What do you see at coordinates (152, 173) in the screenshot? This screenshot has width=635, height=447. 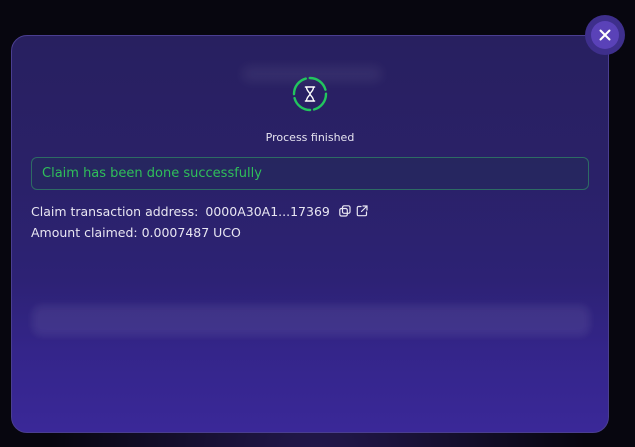 I see `success-message: Claim has been done successfully` at bounding box center [152, 173].